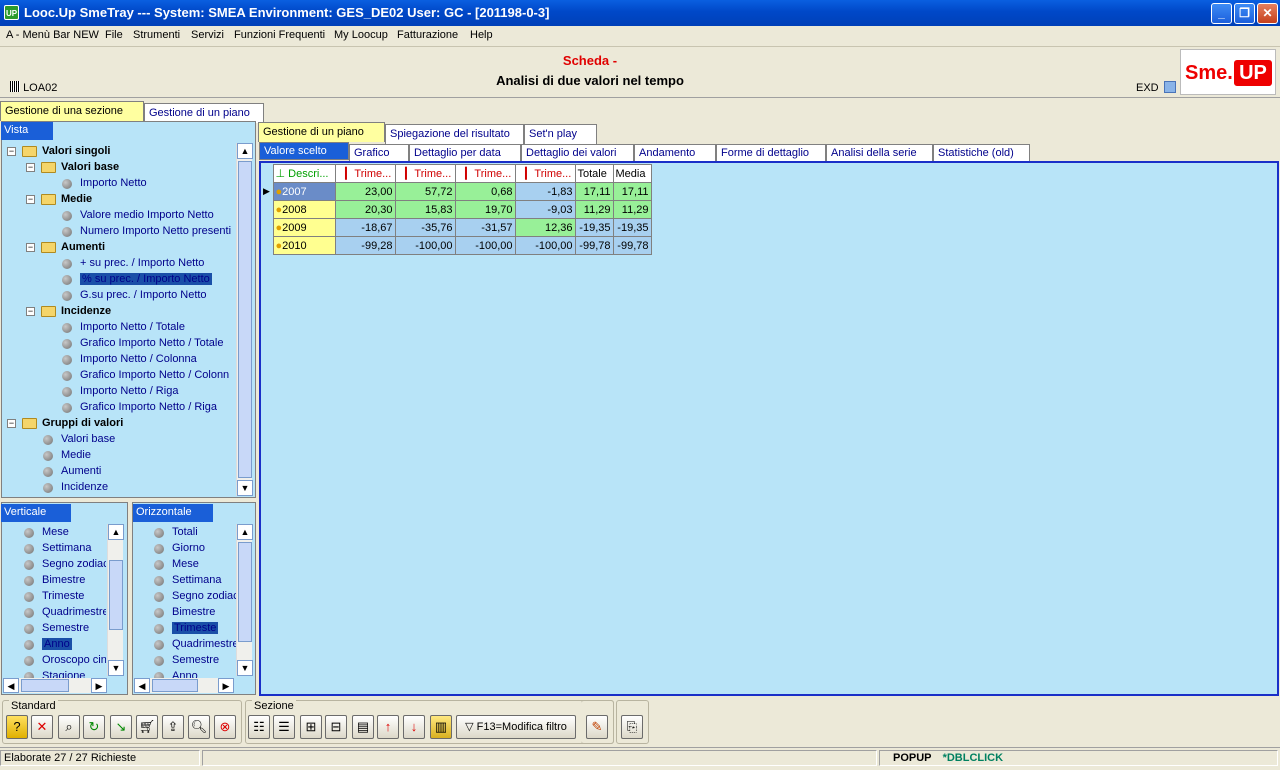  Describe the element at coordinates (879, 153) in the screenshot. I see `subtab-analisi-serie: Analisi della serie` at that location.